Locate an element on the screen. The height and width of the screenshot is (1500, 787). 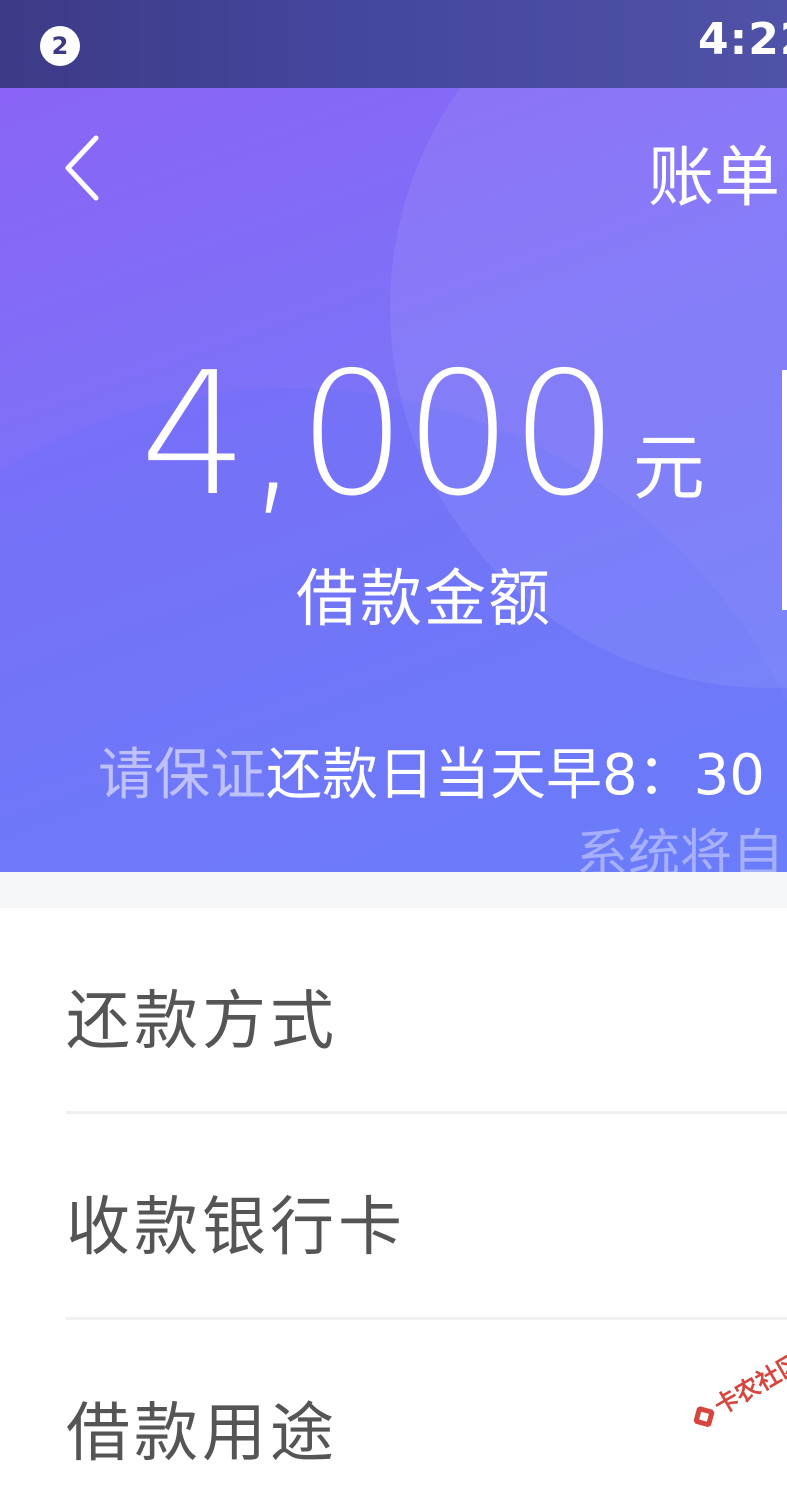
list-item-label: 收款银行卡 is located at coordinates (236, 1228).